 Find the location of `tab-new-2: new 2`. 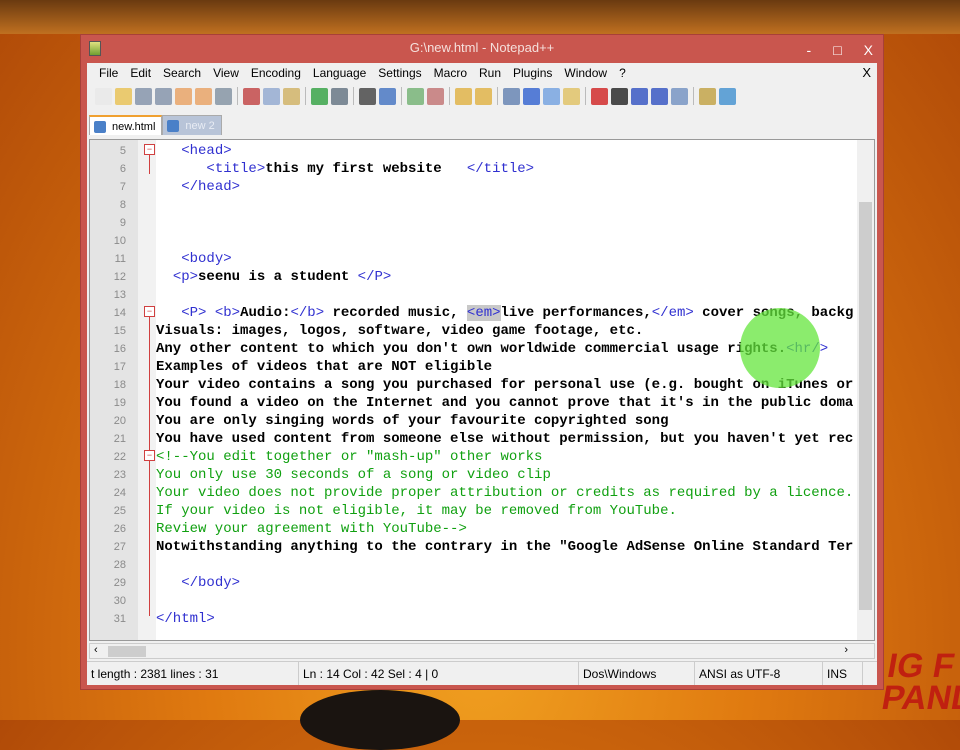

tab-new-2: new 2 is located at coordinates (192, 125).